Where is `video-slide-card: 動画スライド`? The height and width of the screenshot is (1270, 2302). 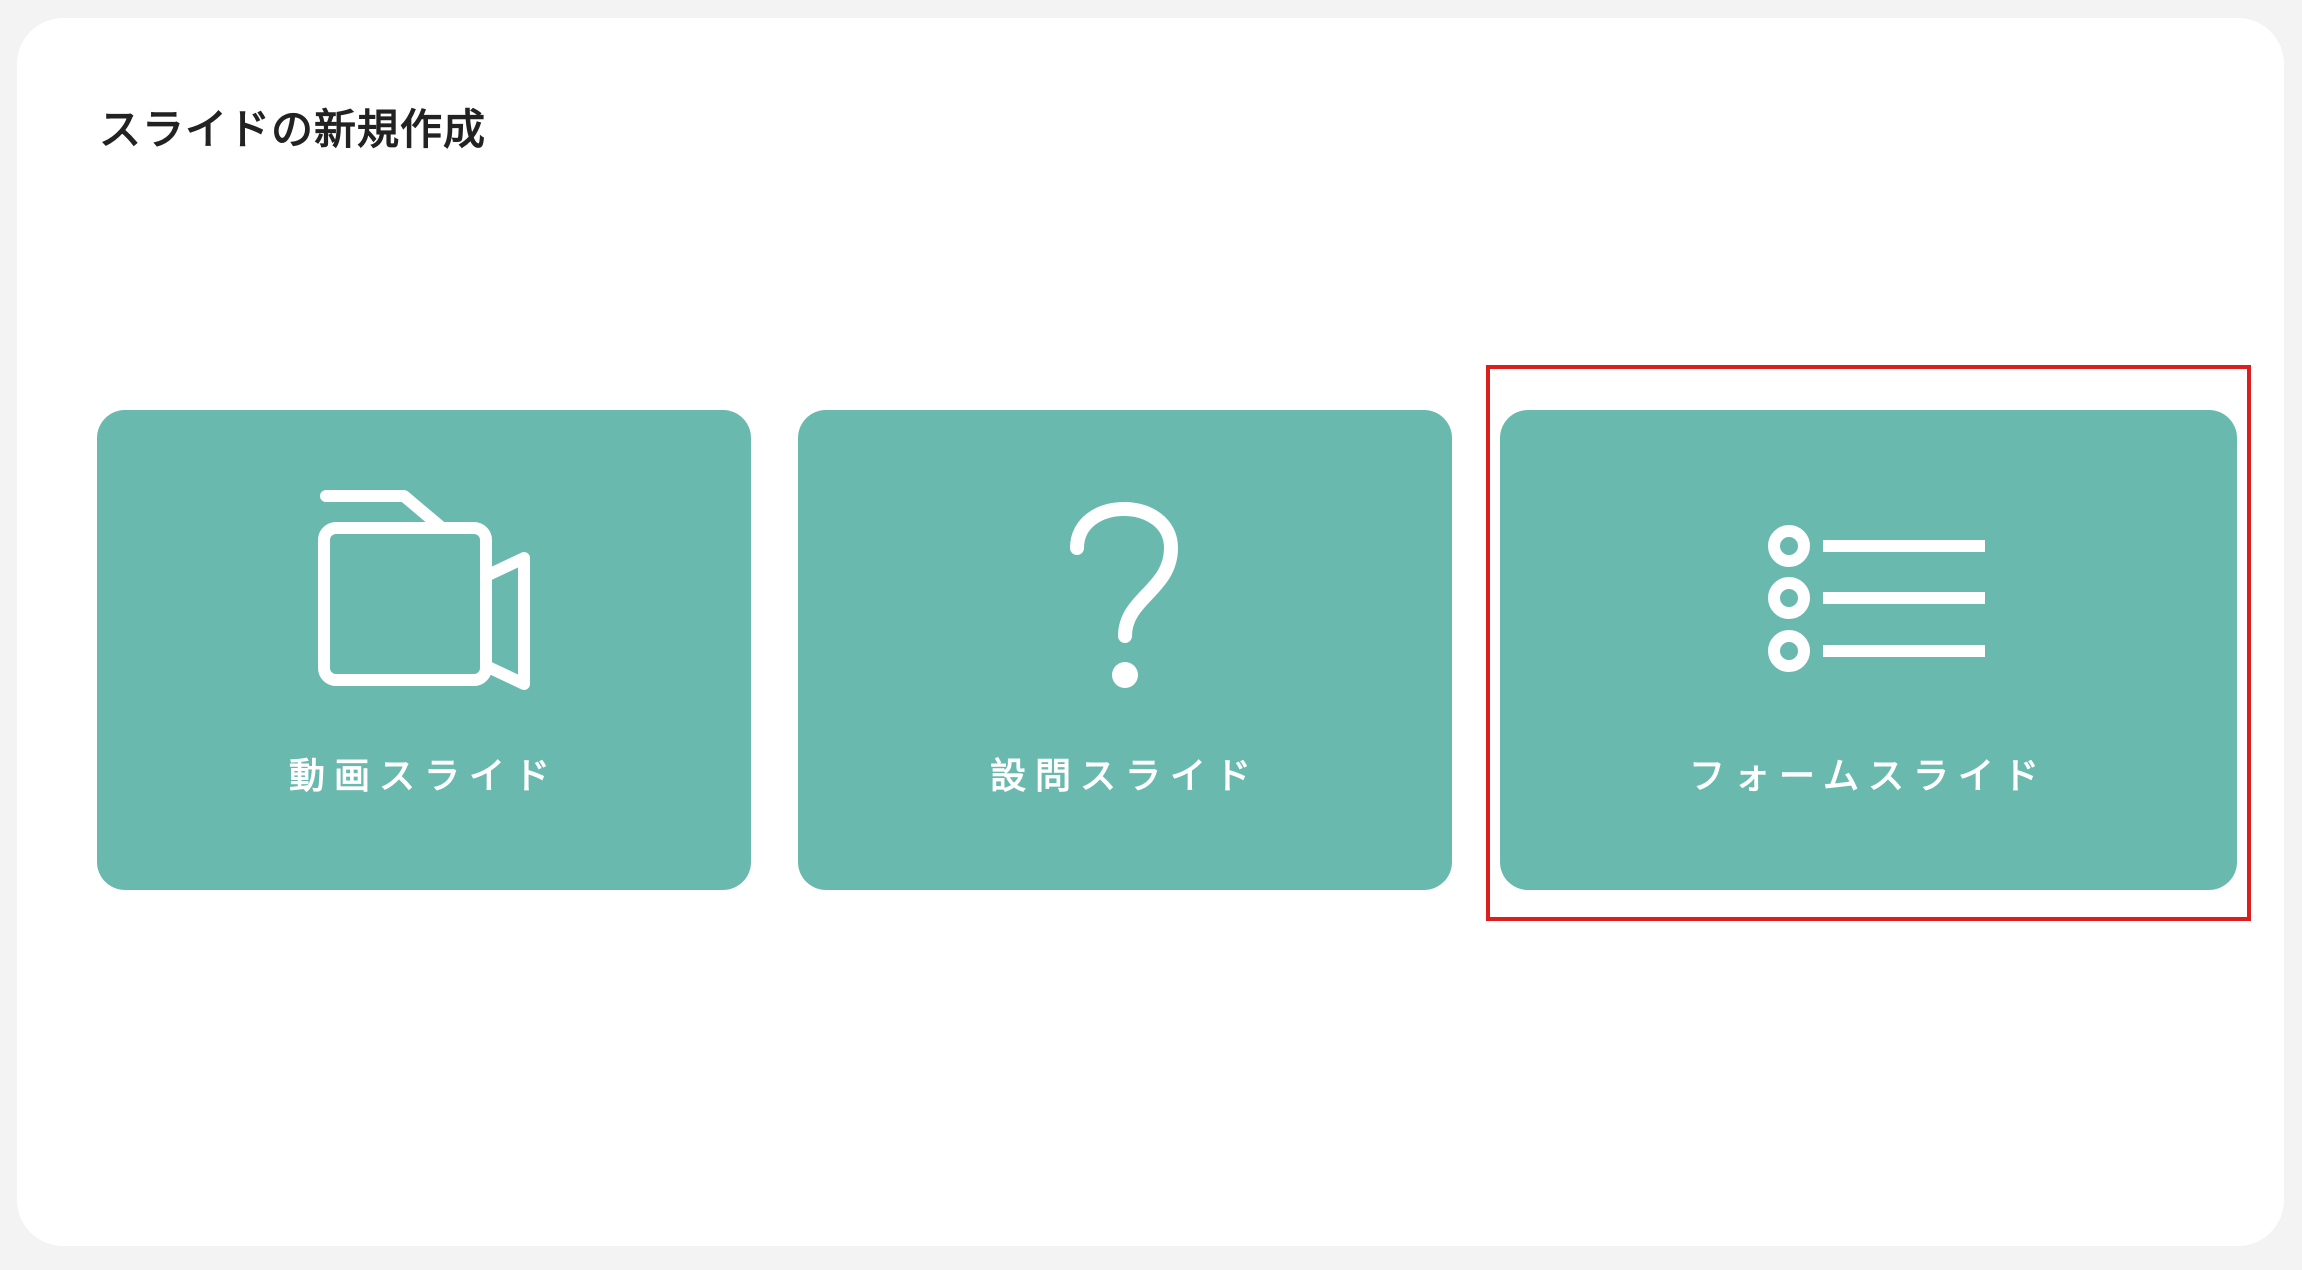 video-slide-card: 動画スライド is located at coordinates (424, 650).